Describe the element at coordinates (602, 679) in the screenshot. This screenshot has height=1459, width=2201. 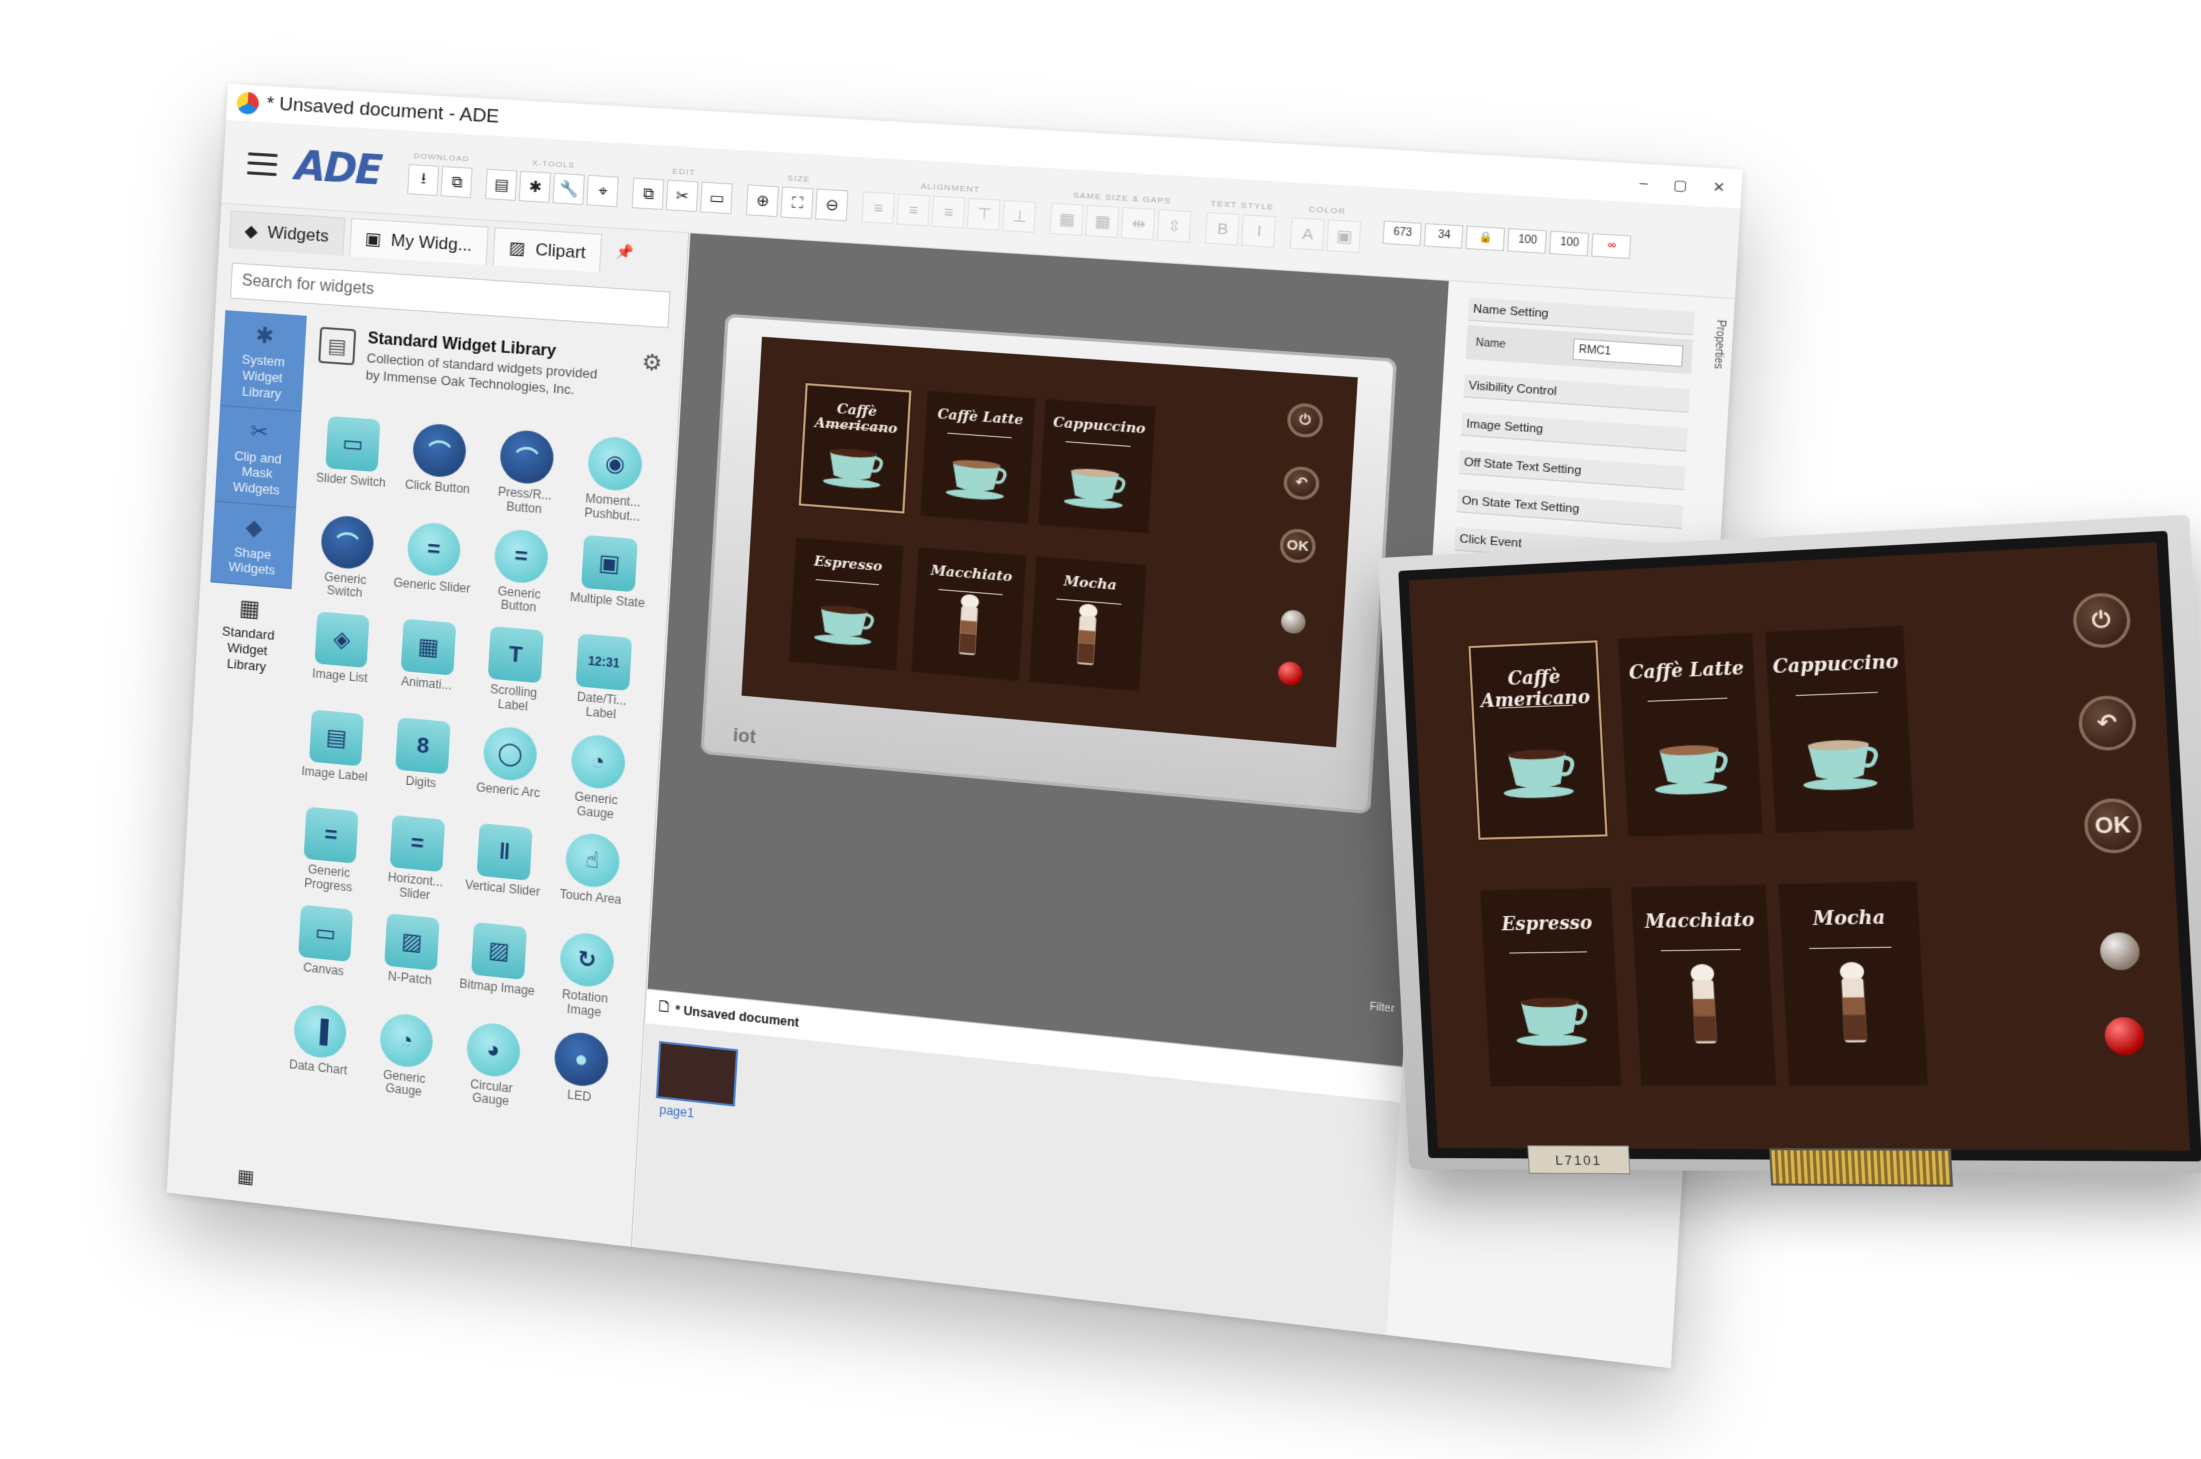
I see `widget-item: 12:31 Date/Ti... Label` at that location.